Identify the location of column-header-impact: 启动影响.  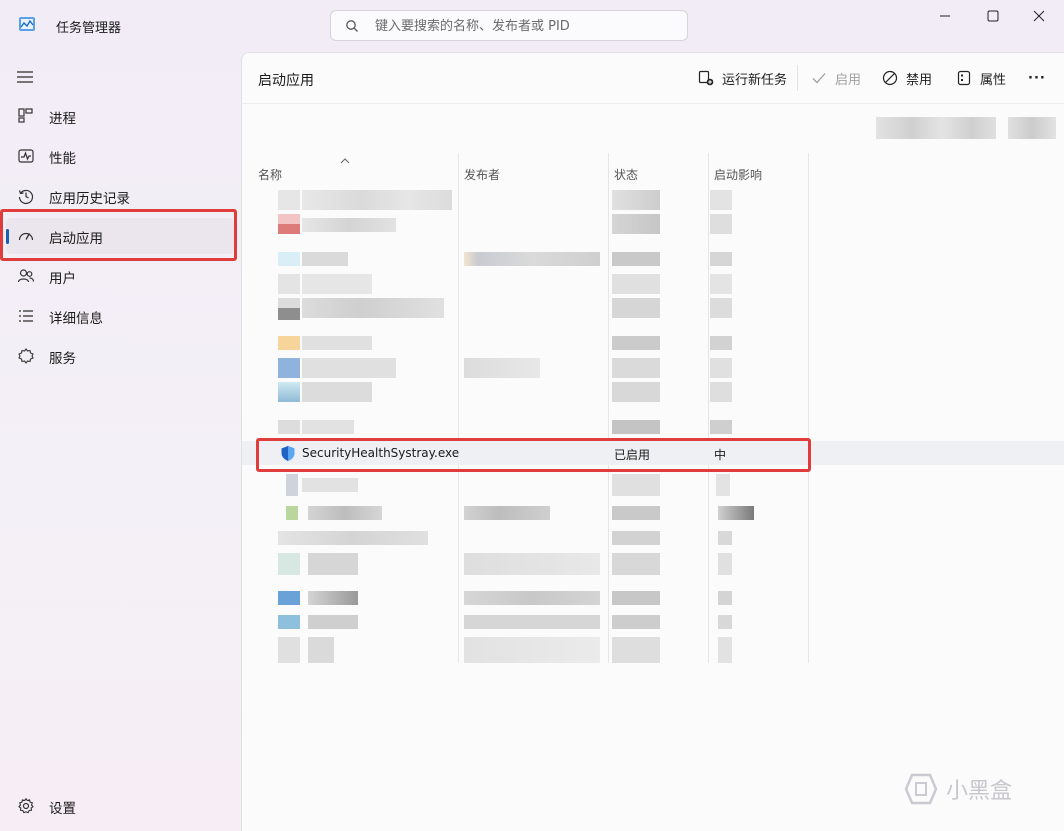
(758, 170).